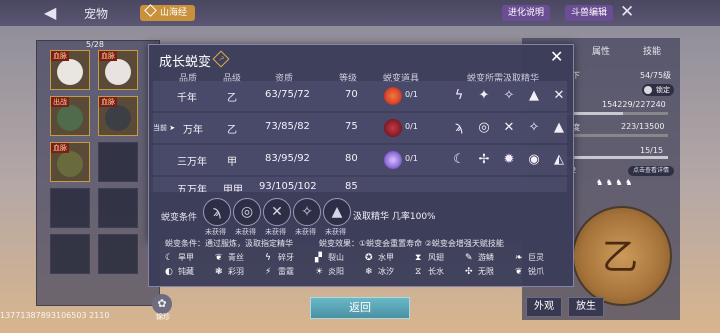 The image size is (720, 333). I want to click on evolve-info-button: 进化说明, so click(526, 13).